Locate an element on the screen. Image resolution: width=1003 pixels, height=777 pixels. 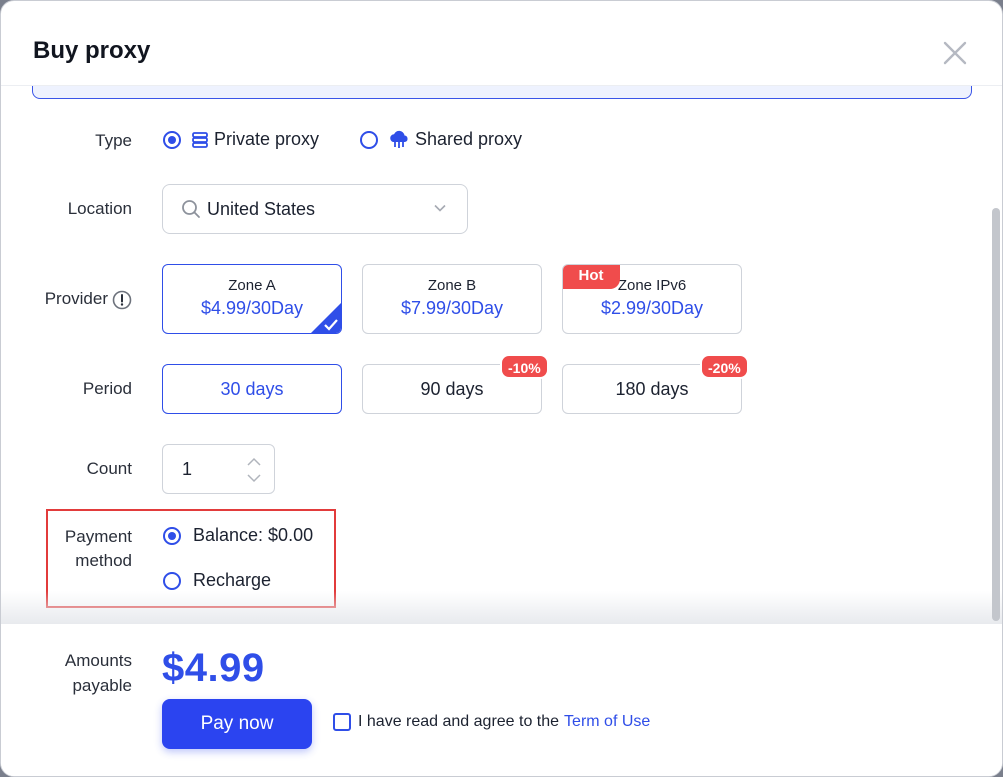
payment-label-line1: Payment is located at coordinates (98, 536).